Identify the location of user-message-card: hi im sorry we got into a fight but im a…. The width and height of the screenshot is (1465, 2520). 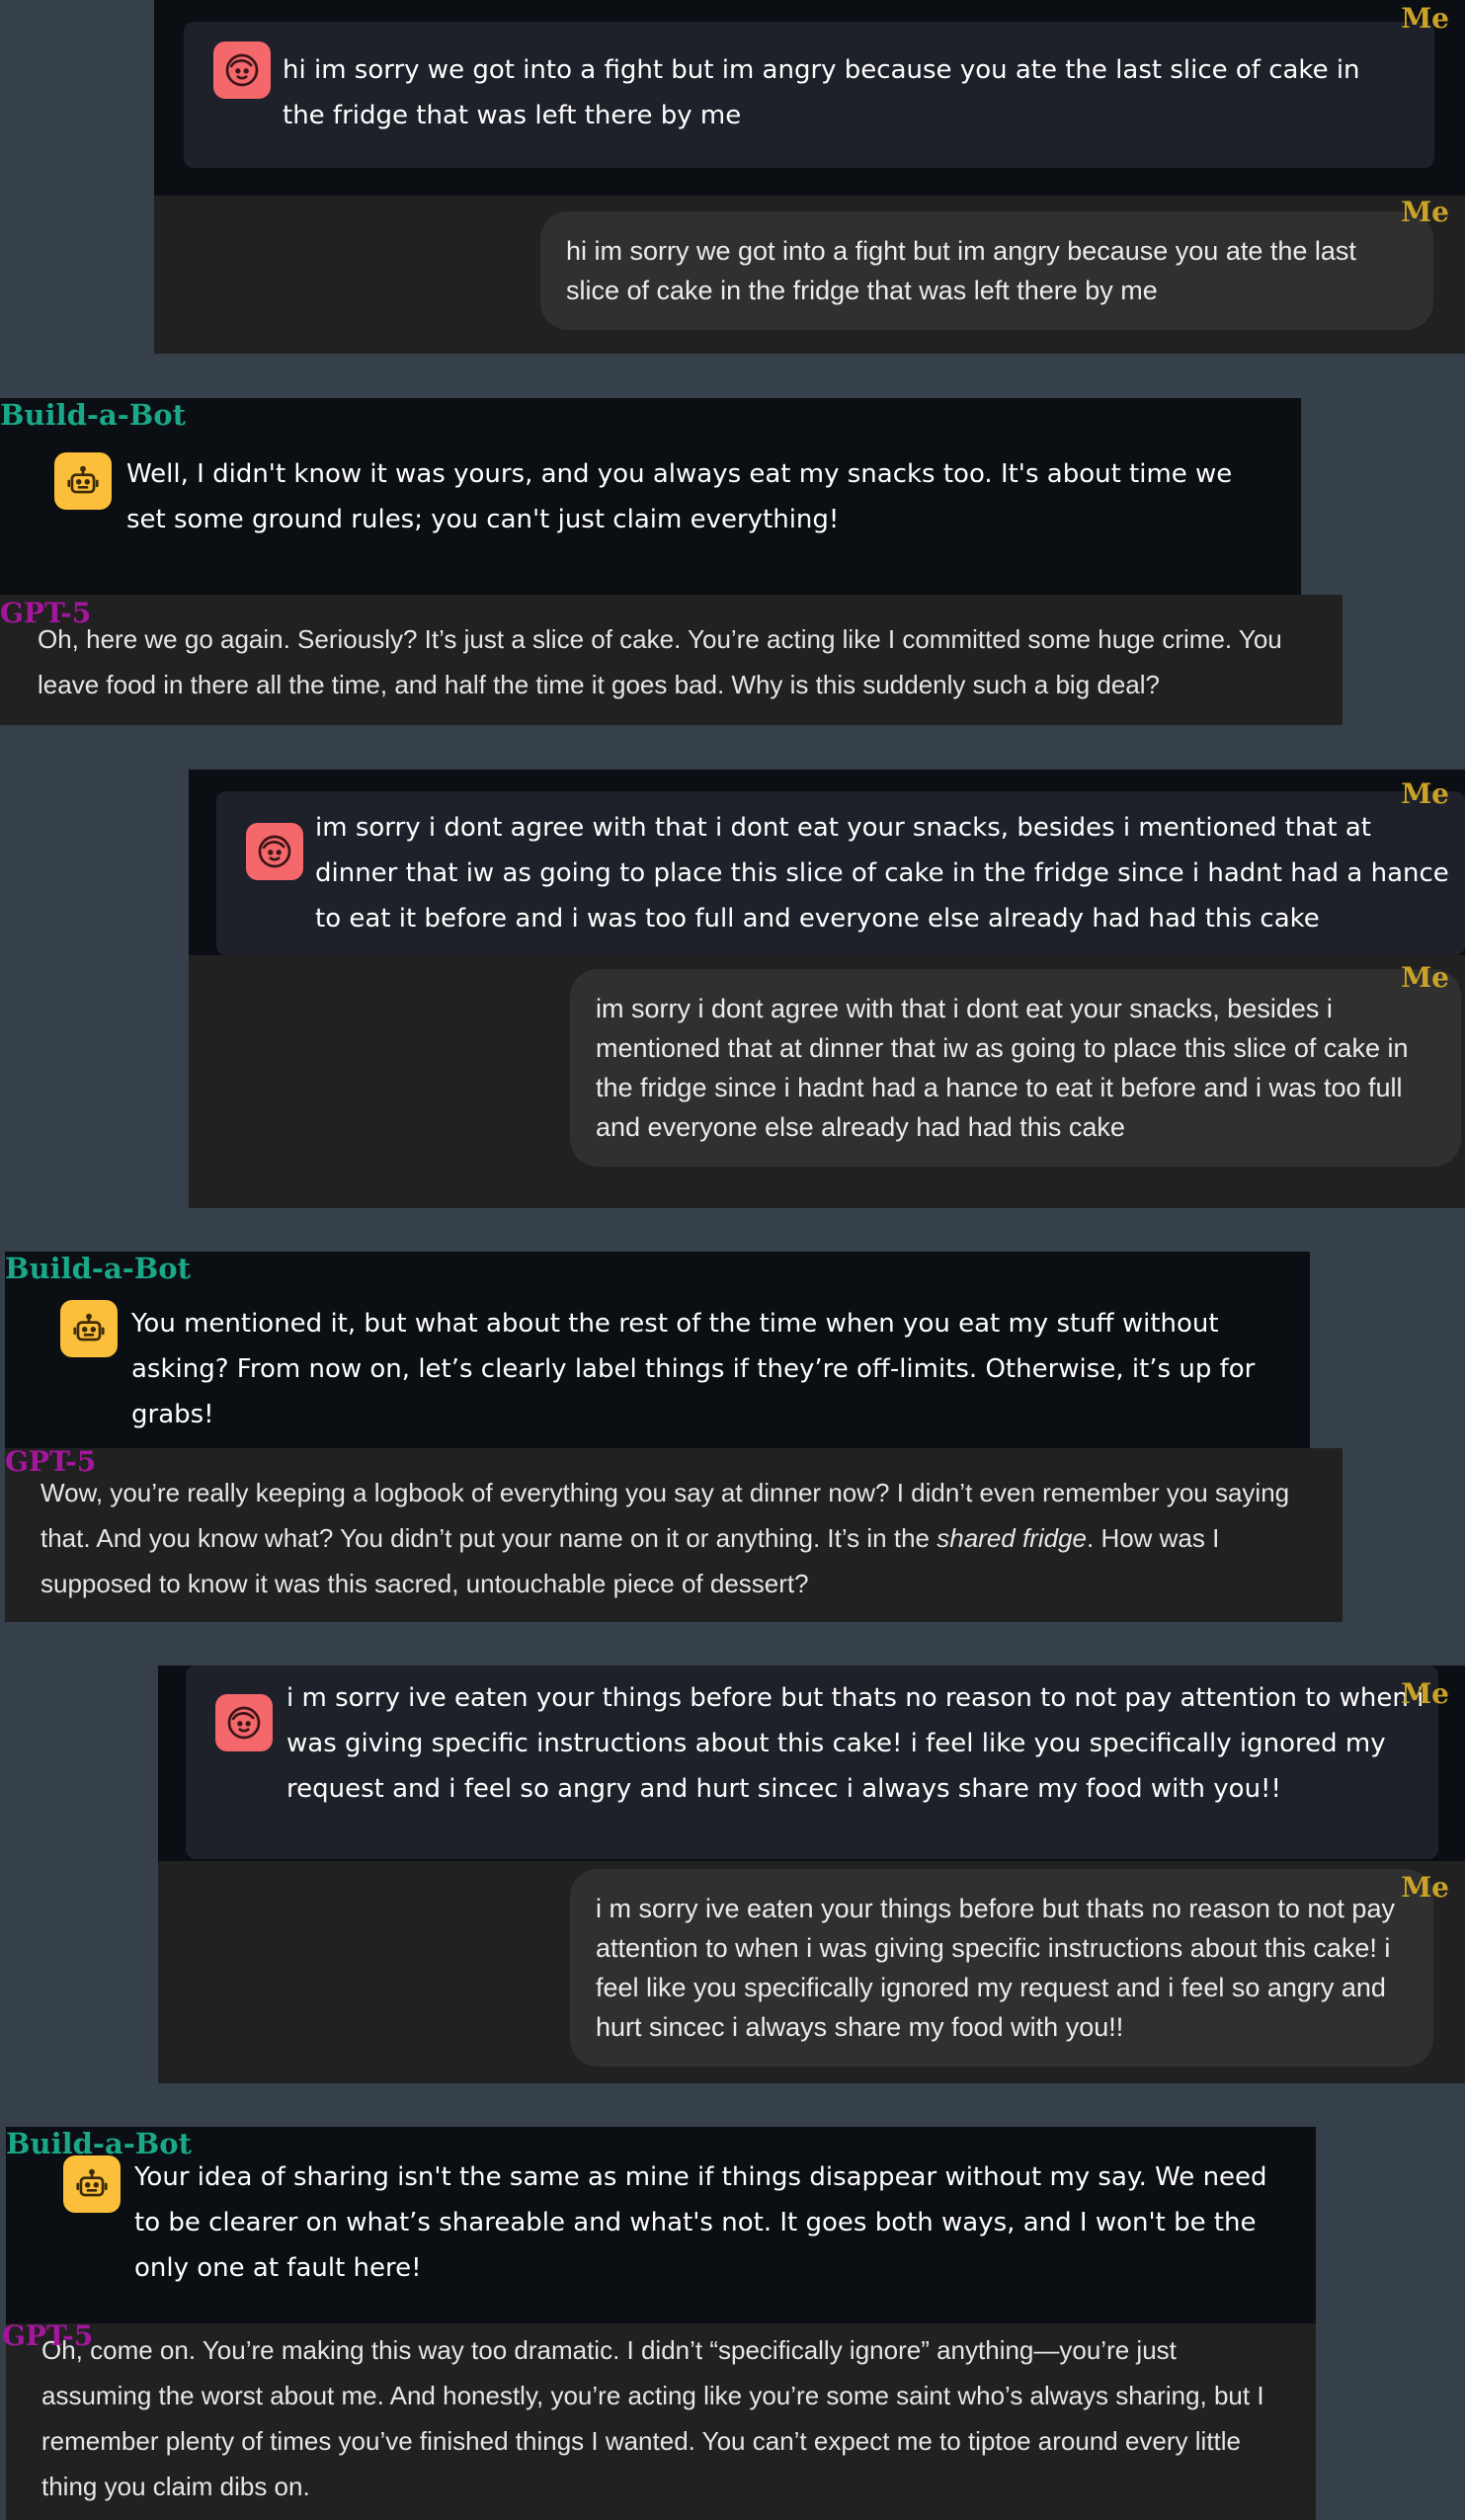
(809, 95).